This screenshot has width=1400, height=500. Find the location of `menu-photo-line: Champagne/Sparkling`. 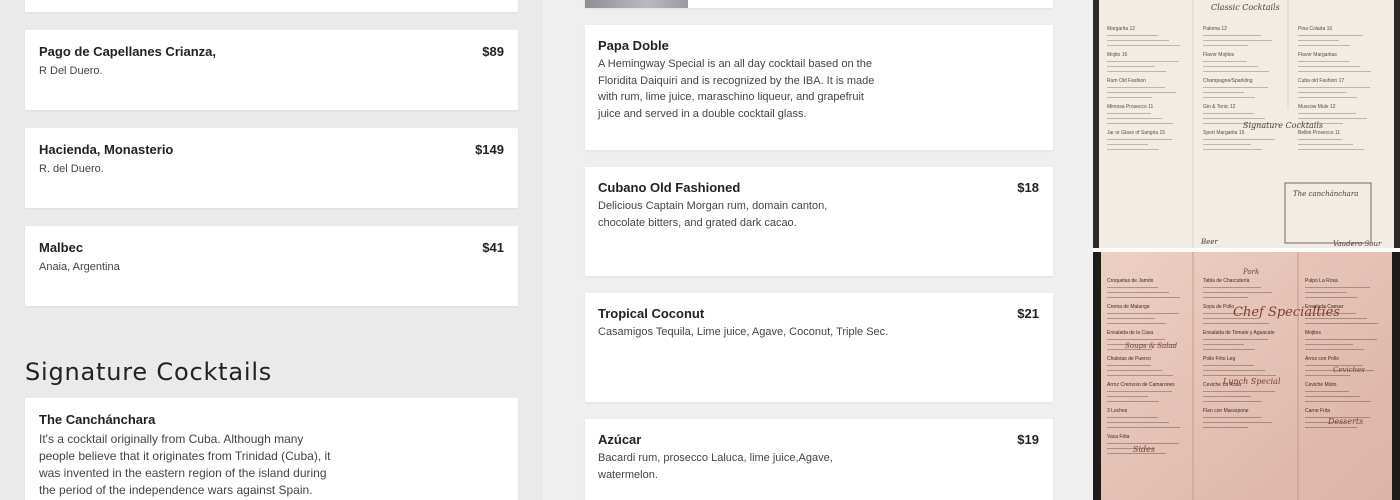

menu-photo-line: Champagne/Sparkling is located at coordinates (1228, 81).